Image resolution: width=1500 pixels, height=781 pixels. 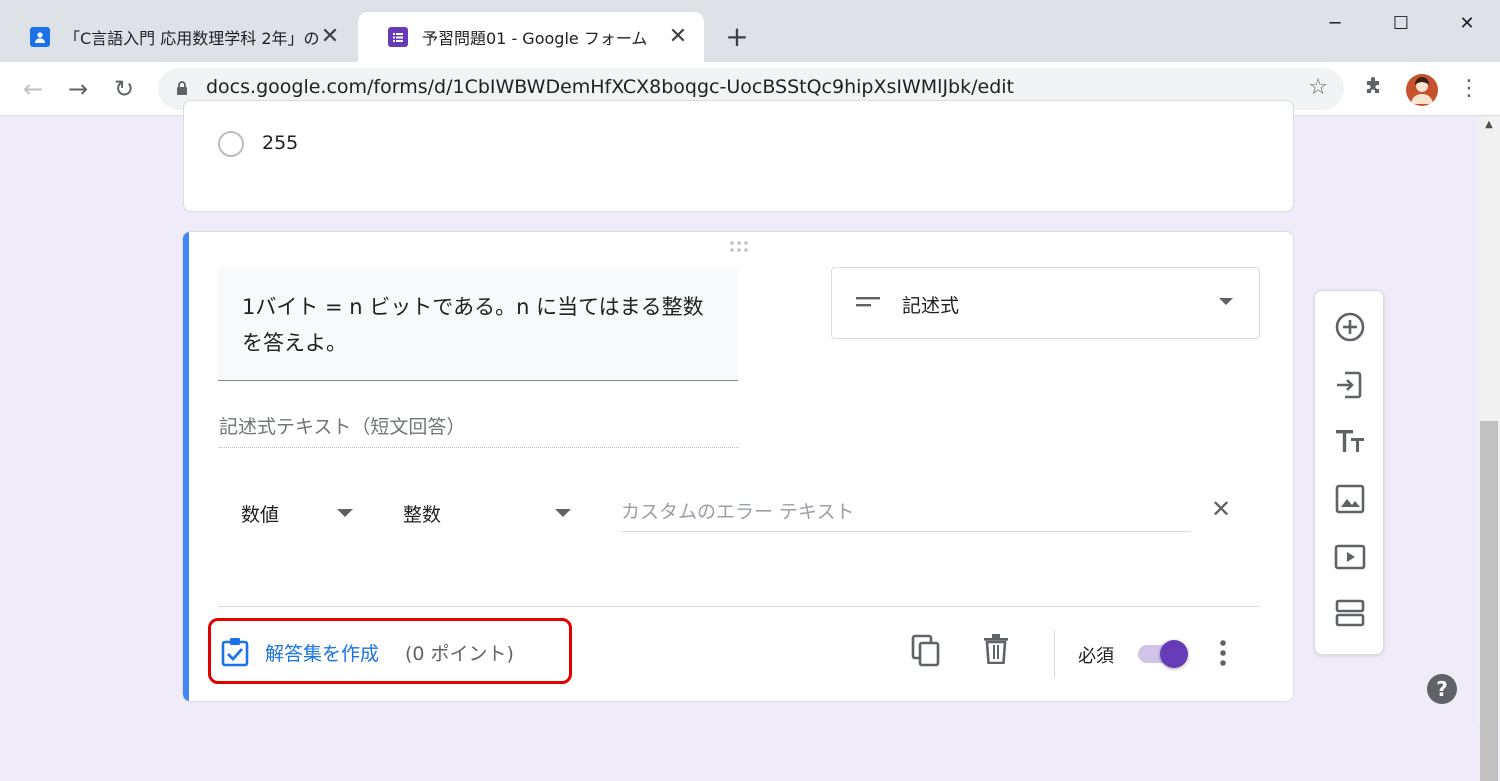 I want to click on add-section-icon, so click(x=1350, y=613).